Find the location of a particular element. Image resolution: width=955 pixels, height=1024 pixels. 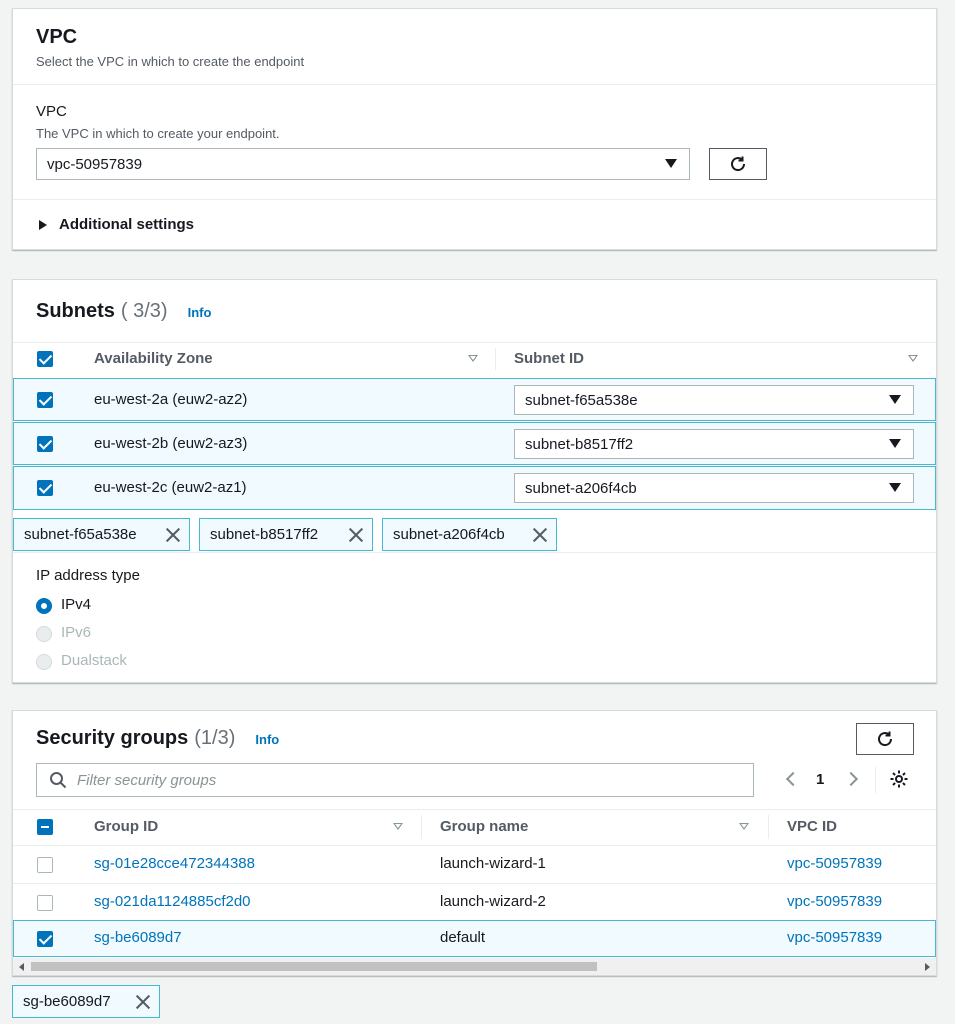

group-id-link: sg-be6089d7 is located at coordinates (138, 937).